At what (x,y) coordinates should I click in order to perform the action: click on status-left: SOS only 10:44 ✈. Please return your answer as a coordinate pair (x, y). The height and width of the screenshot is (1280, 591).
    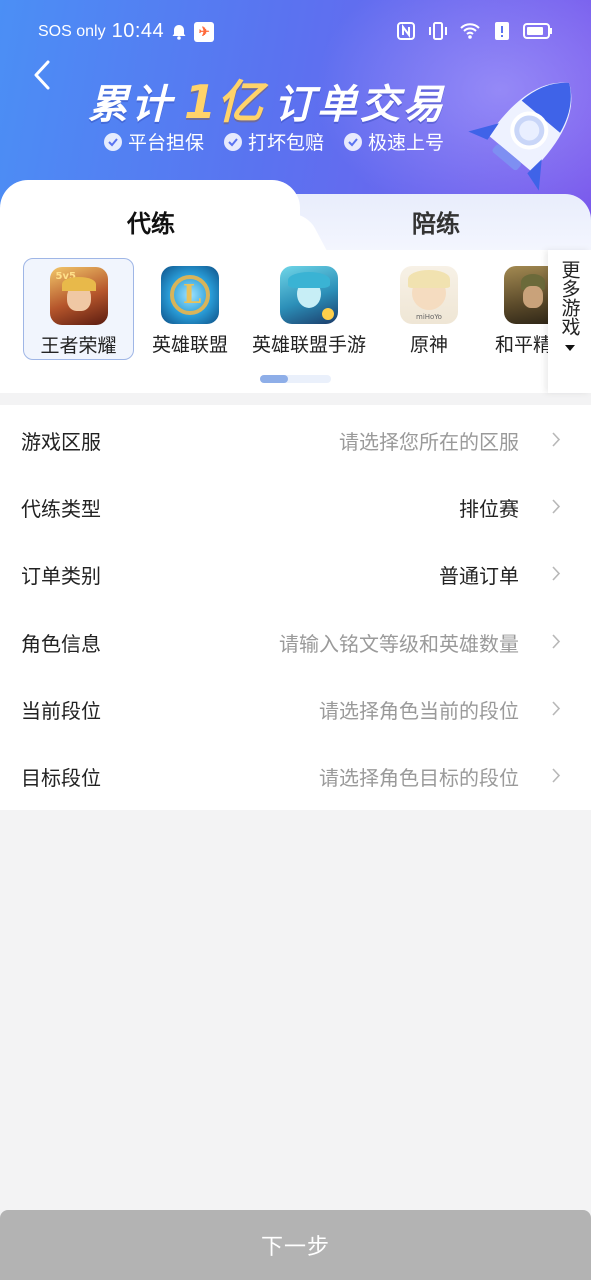
    Looking at the image, I should click on (126, 31).